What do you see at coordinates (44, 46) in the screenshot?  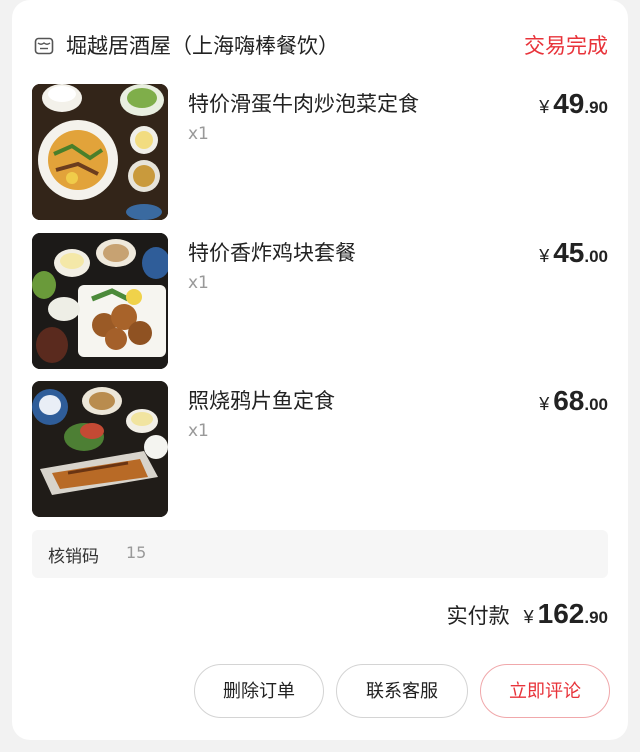 I see `shop-icon` at bounding box center [44, 46].